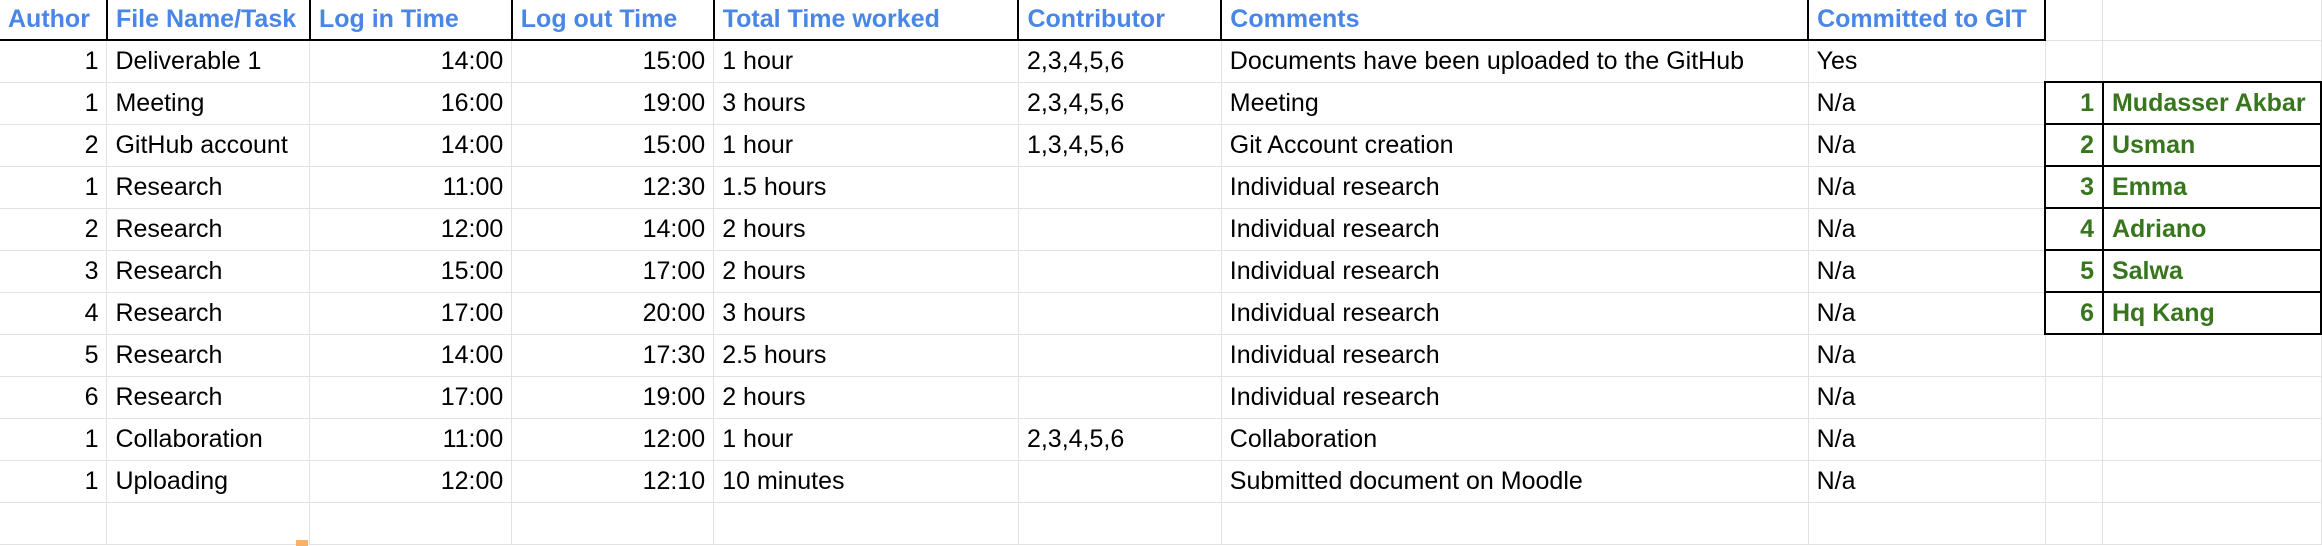 This screenshot has width=2322, height=546. What do you see at coordinates (866, 355) in the screenshot?
I see `total-time-cell: 2.5 hours` at bounding box center [866, 355].